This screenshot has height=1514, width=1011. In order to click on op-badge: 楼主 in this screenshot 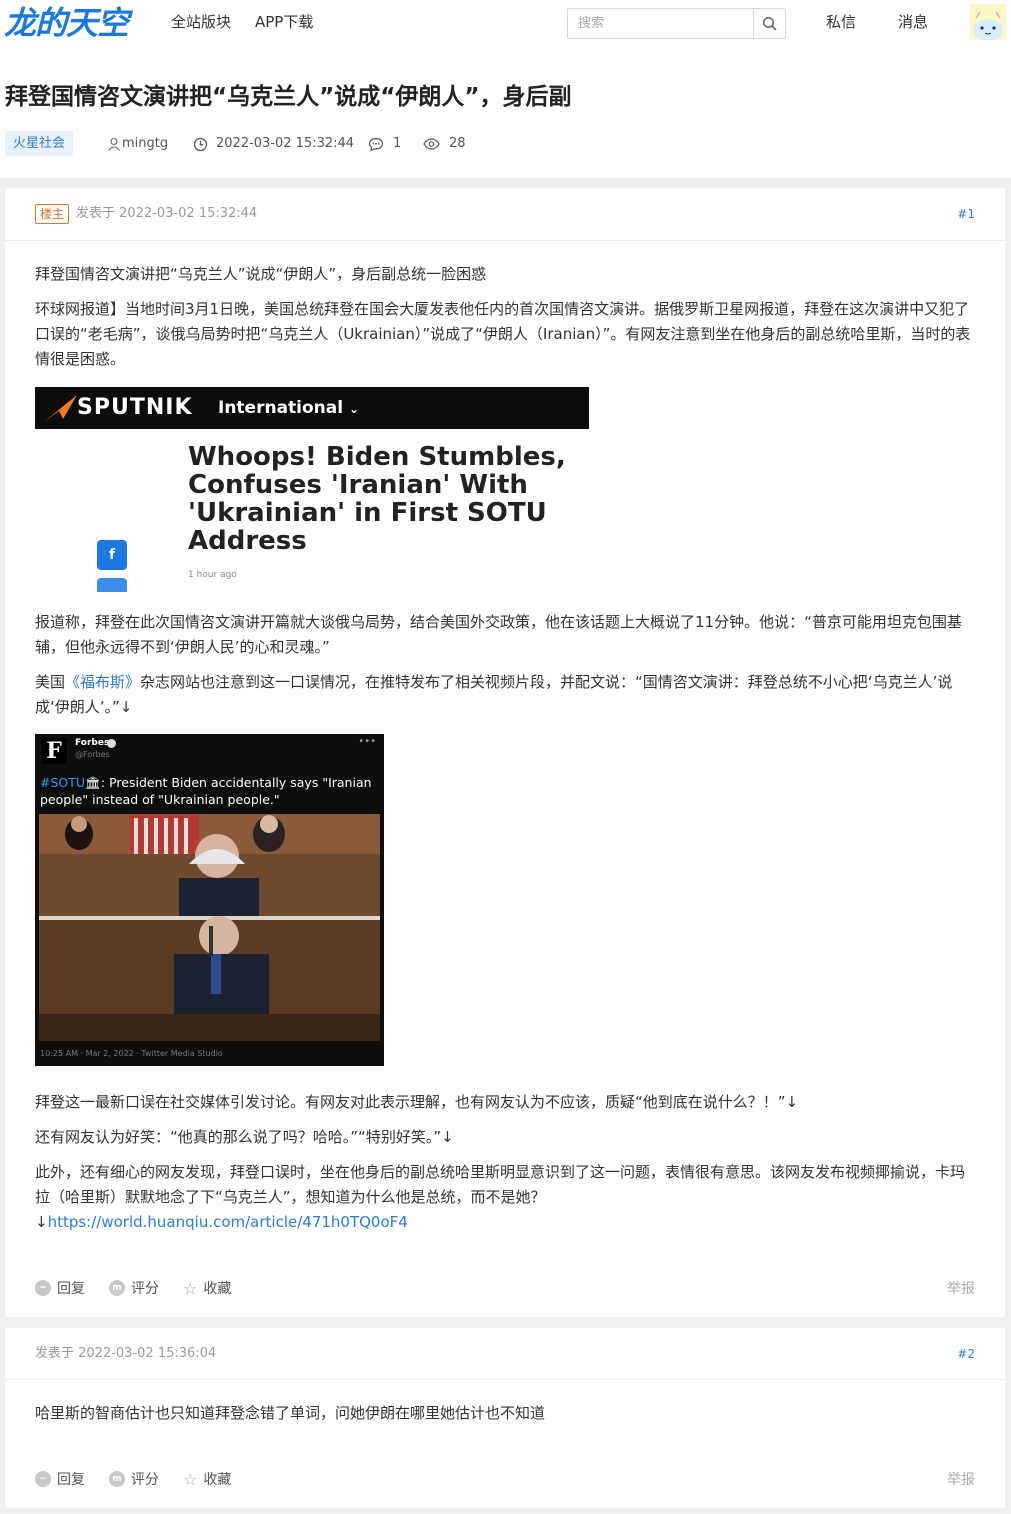, I will do `click(52, 214)`.